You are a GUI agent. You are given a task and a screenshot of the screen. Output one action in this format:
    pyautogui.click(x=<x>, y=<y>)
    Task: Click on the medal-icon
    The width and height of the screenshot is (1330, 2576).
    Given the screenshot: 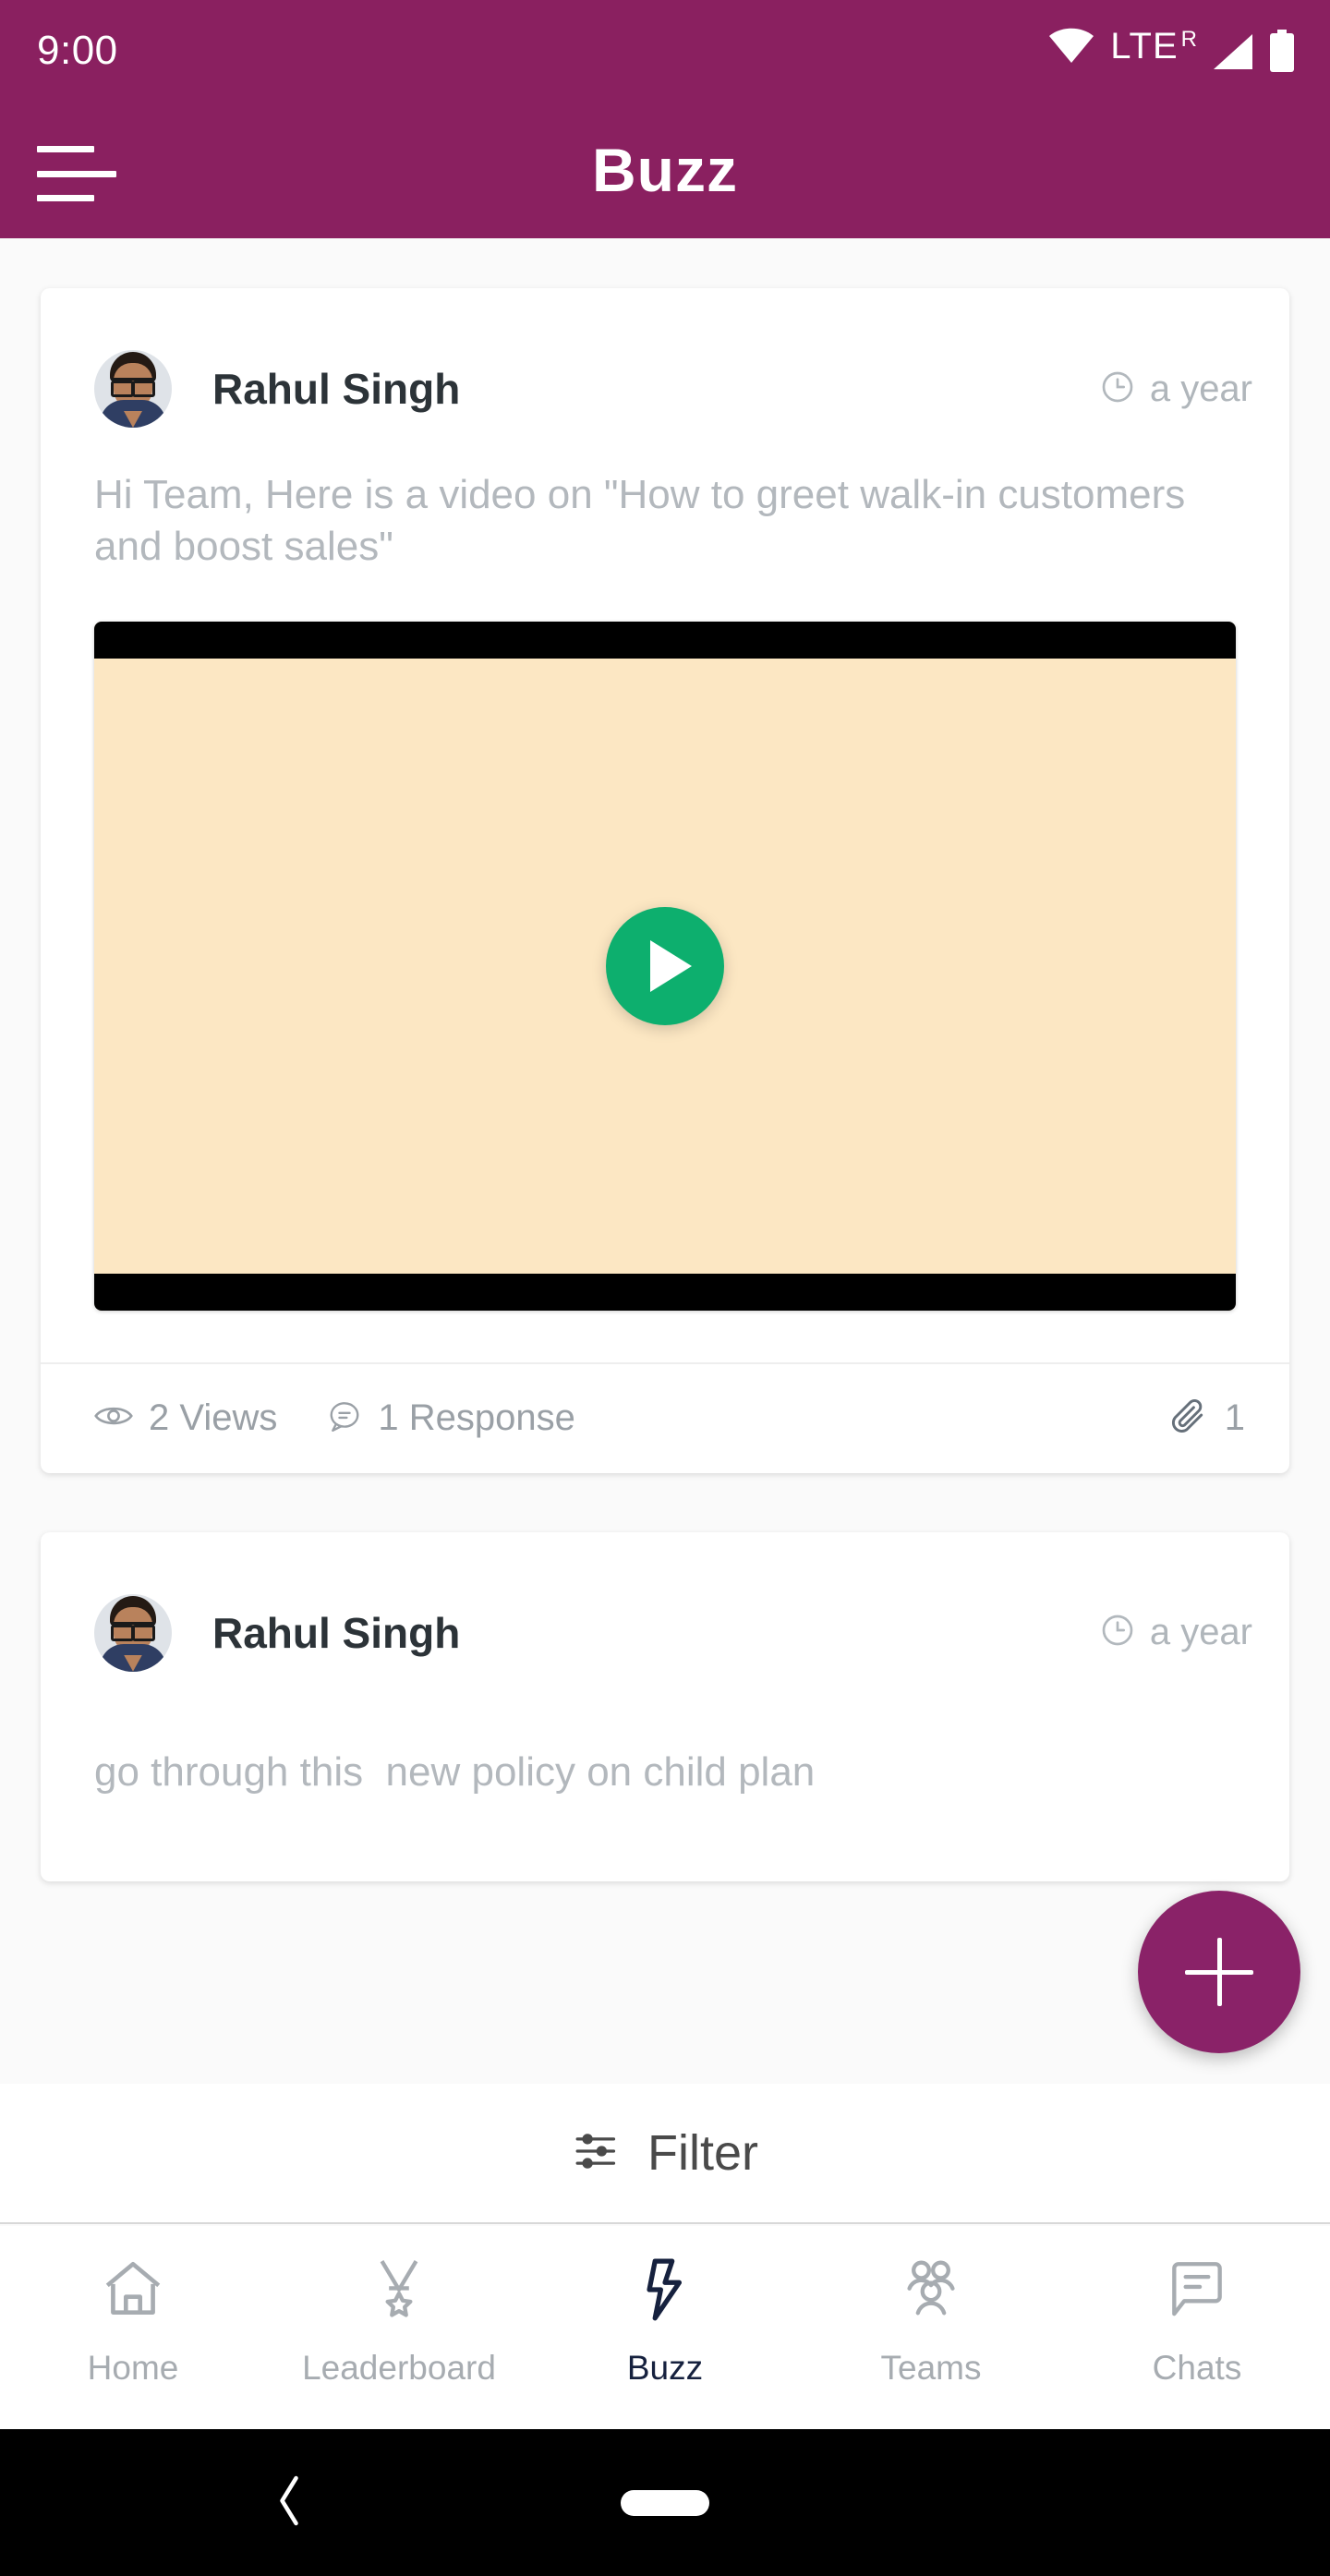 What is the action you would take?
    pyautogui.click(x=399, y=2292)
    